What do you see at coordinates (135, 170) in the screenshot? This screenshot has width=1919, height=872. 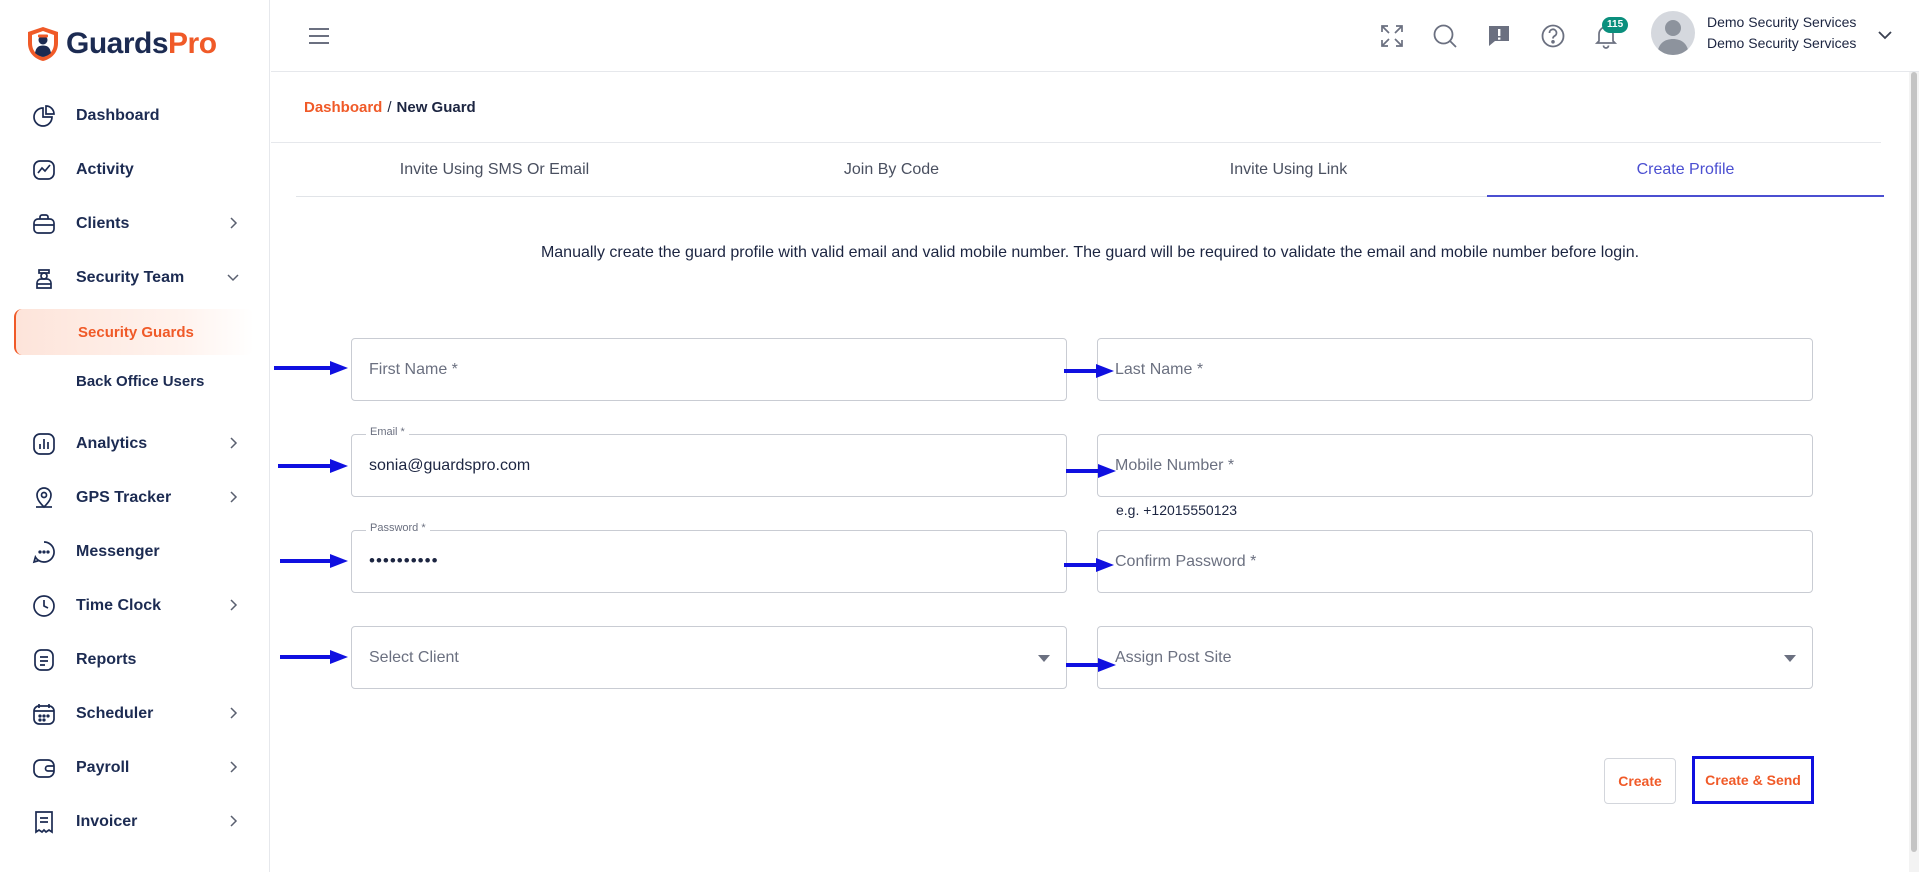 I see `sidebar-item-activity: Activity` at bounding box center [135, 170].